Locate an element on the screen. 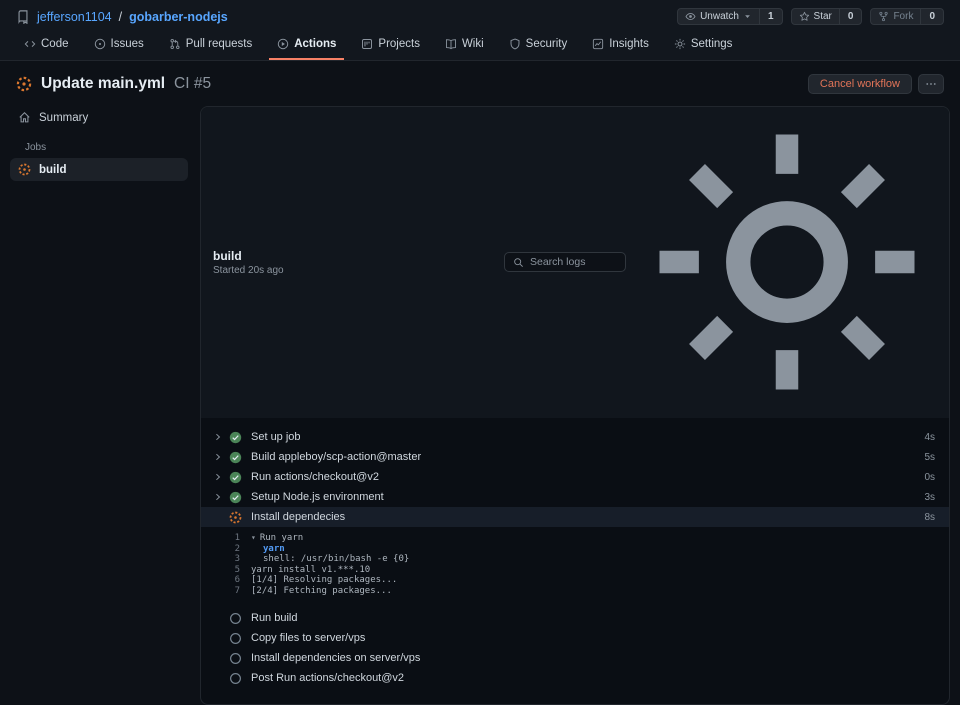 The image size is (960, 705). step-copy-files-to-server-vps: Copy files to server/vps is located at coordinates (575, 638).